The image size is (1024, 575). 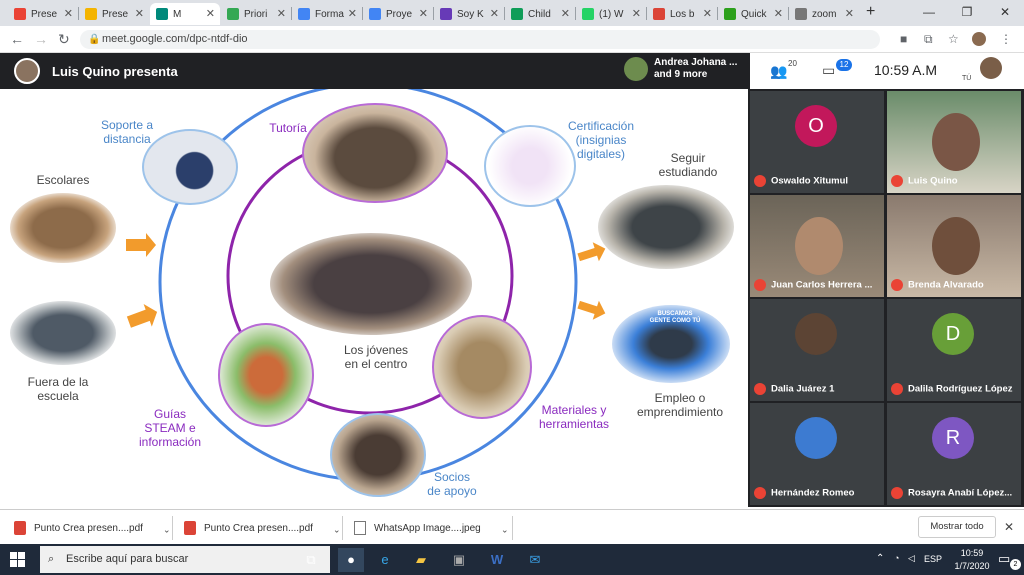 What do you see at coordinates (933, 559) in the screenshot?
I see `language-label: ESP` at bounding box center [933, 559].